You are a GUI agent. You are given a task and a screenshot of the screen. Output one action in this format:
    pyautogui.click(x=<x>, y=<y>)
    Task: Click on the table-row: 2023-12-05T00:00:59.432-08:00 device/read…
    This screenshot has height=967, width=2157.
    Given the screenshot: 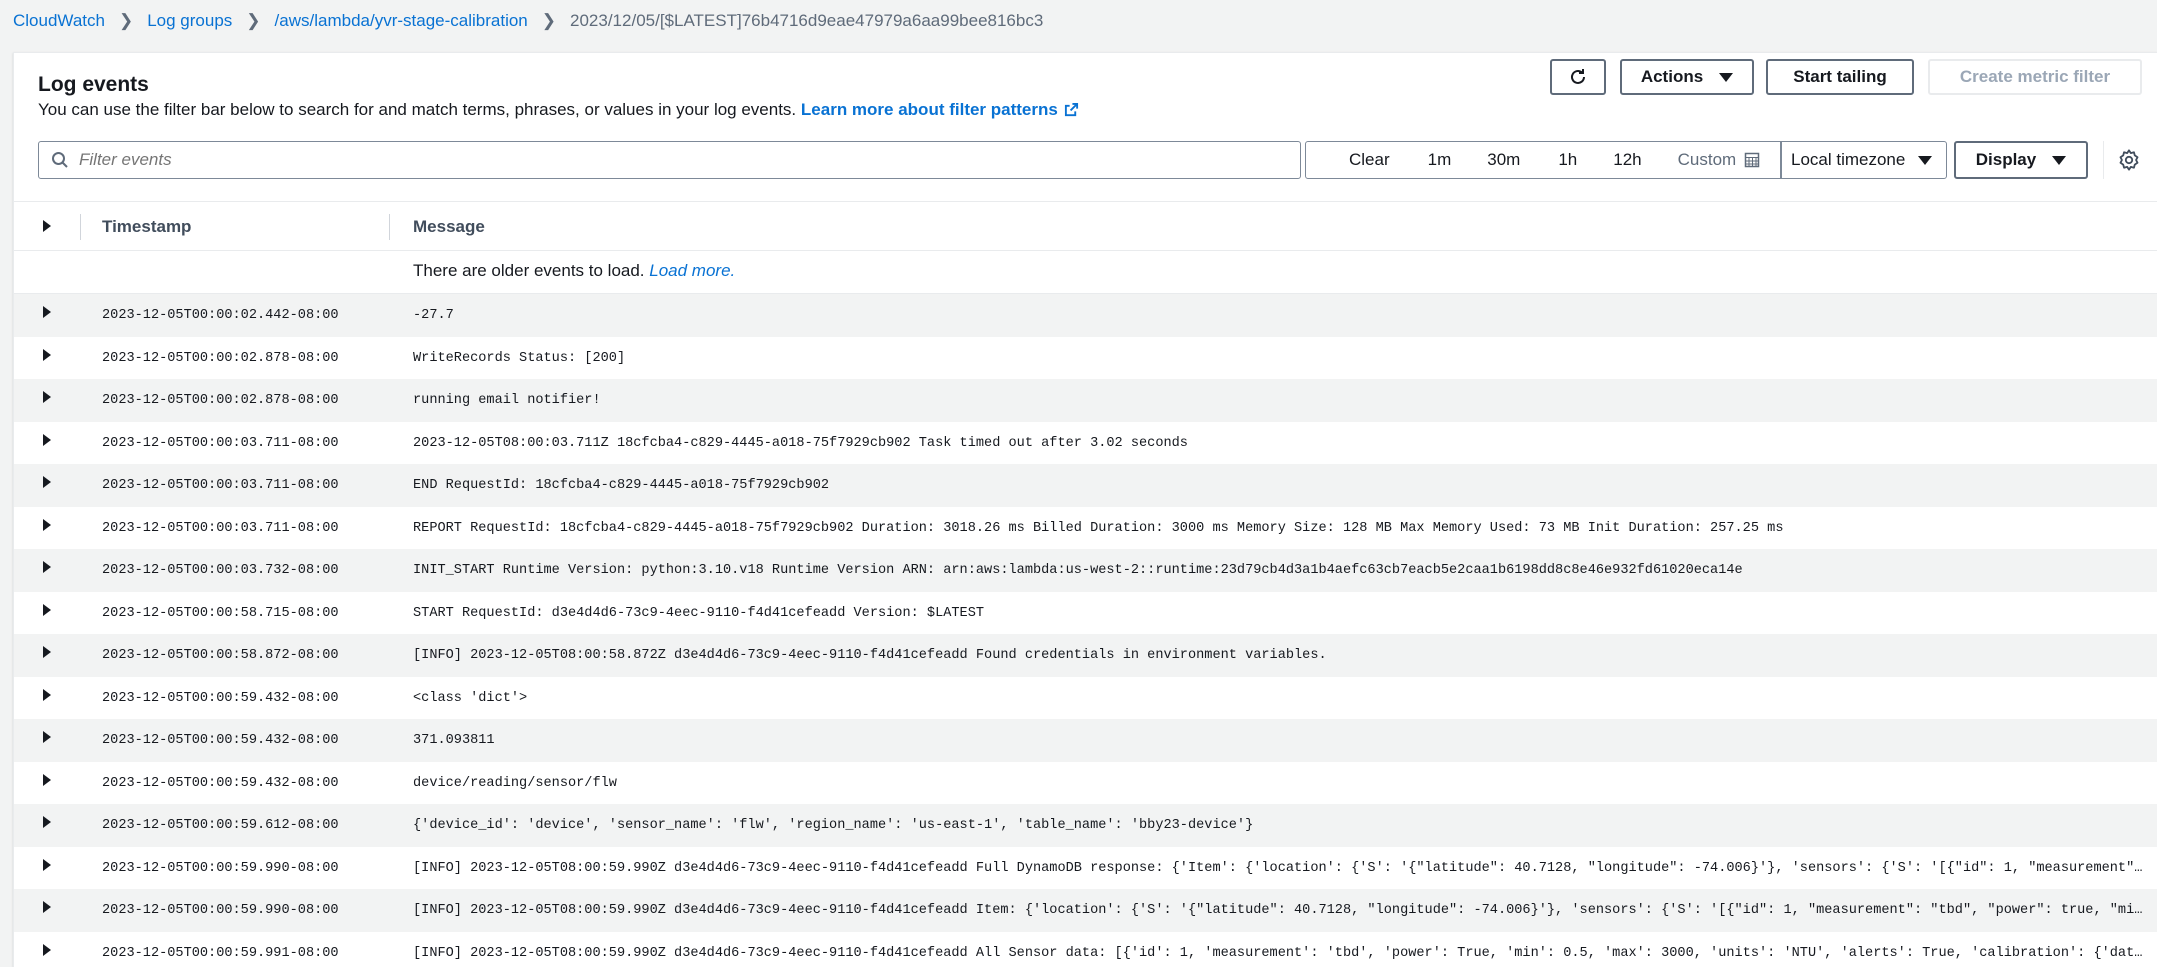 What is the action you would take?
    pyautogui.click(x=1085, y=782)
    